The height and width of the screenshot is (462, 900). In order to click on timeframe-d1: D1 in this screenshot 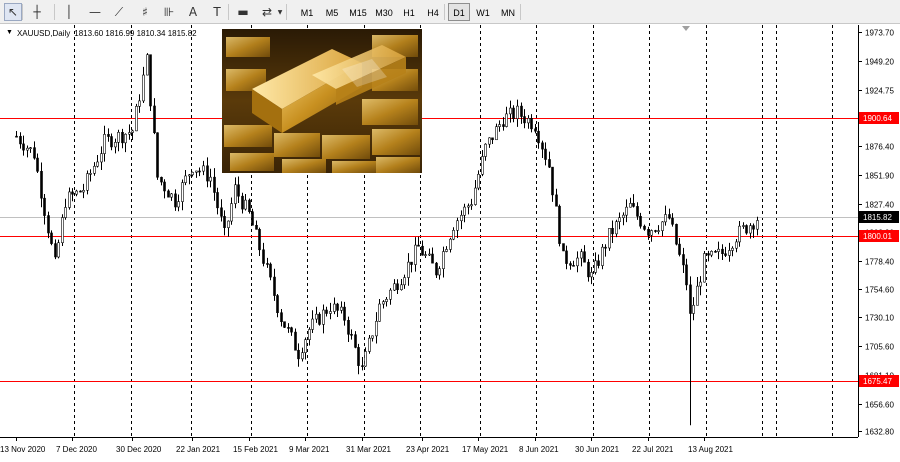, I will do `click(459, 12)`.